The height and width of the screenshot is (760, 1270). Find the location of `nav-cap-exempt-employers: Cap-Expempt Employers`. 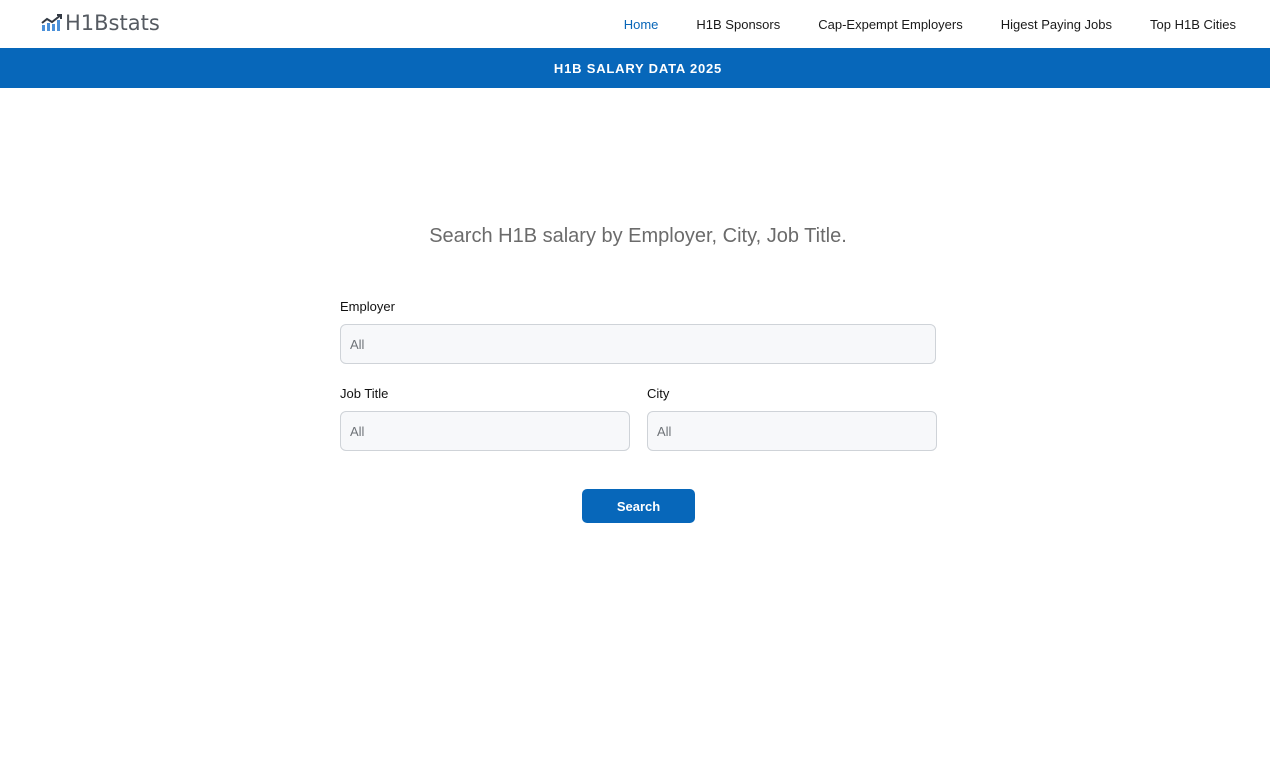

nav-cap-exempt-employers: Cap-Expempt Employers is located at coordinates (890, 24).